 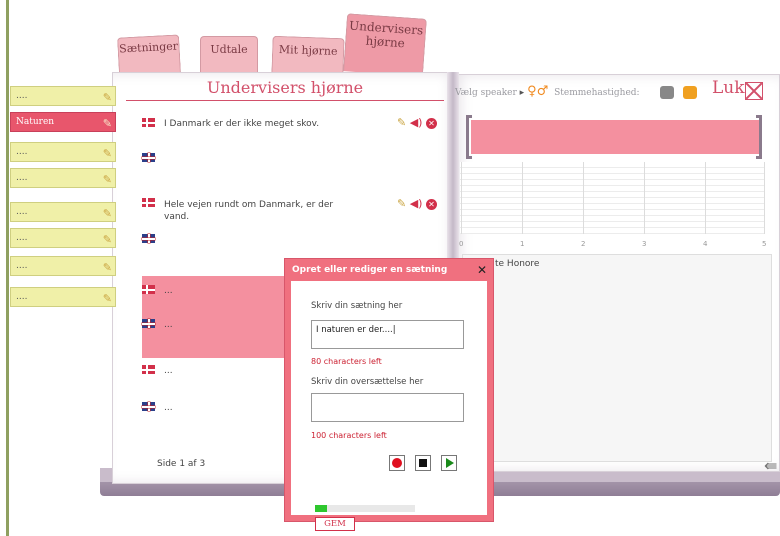 I want to click on page-back-arrow-icon: ⇚, so click(x=770, y=465).